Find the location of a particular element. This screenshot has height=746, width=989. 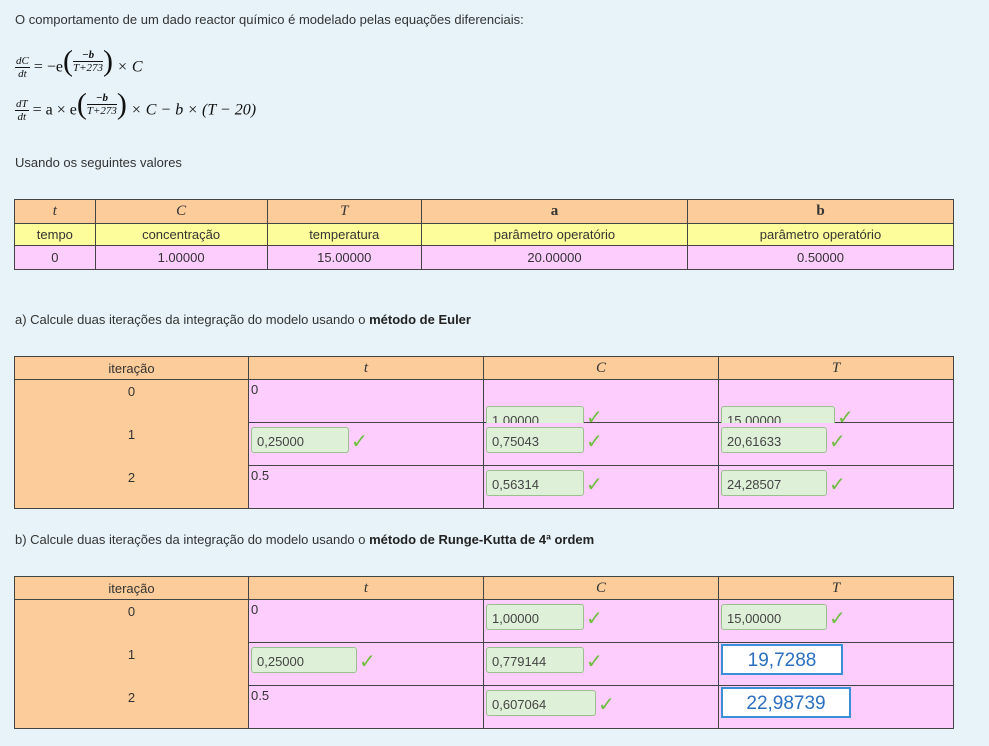

c-cell: 0,75043 ✓ is located at coordinates (601, 444).